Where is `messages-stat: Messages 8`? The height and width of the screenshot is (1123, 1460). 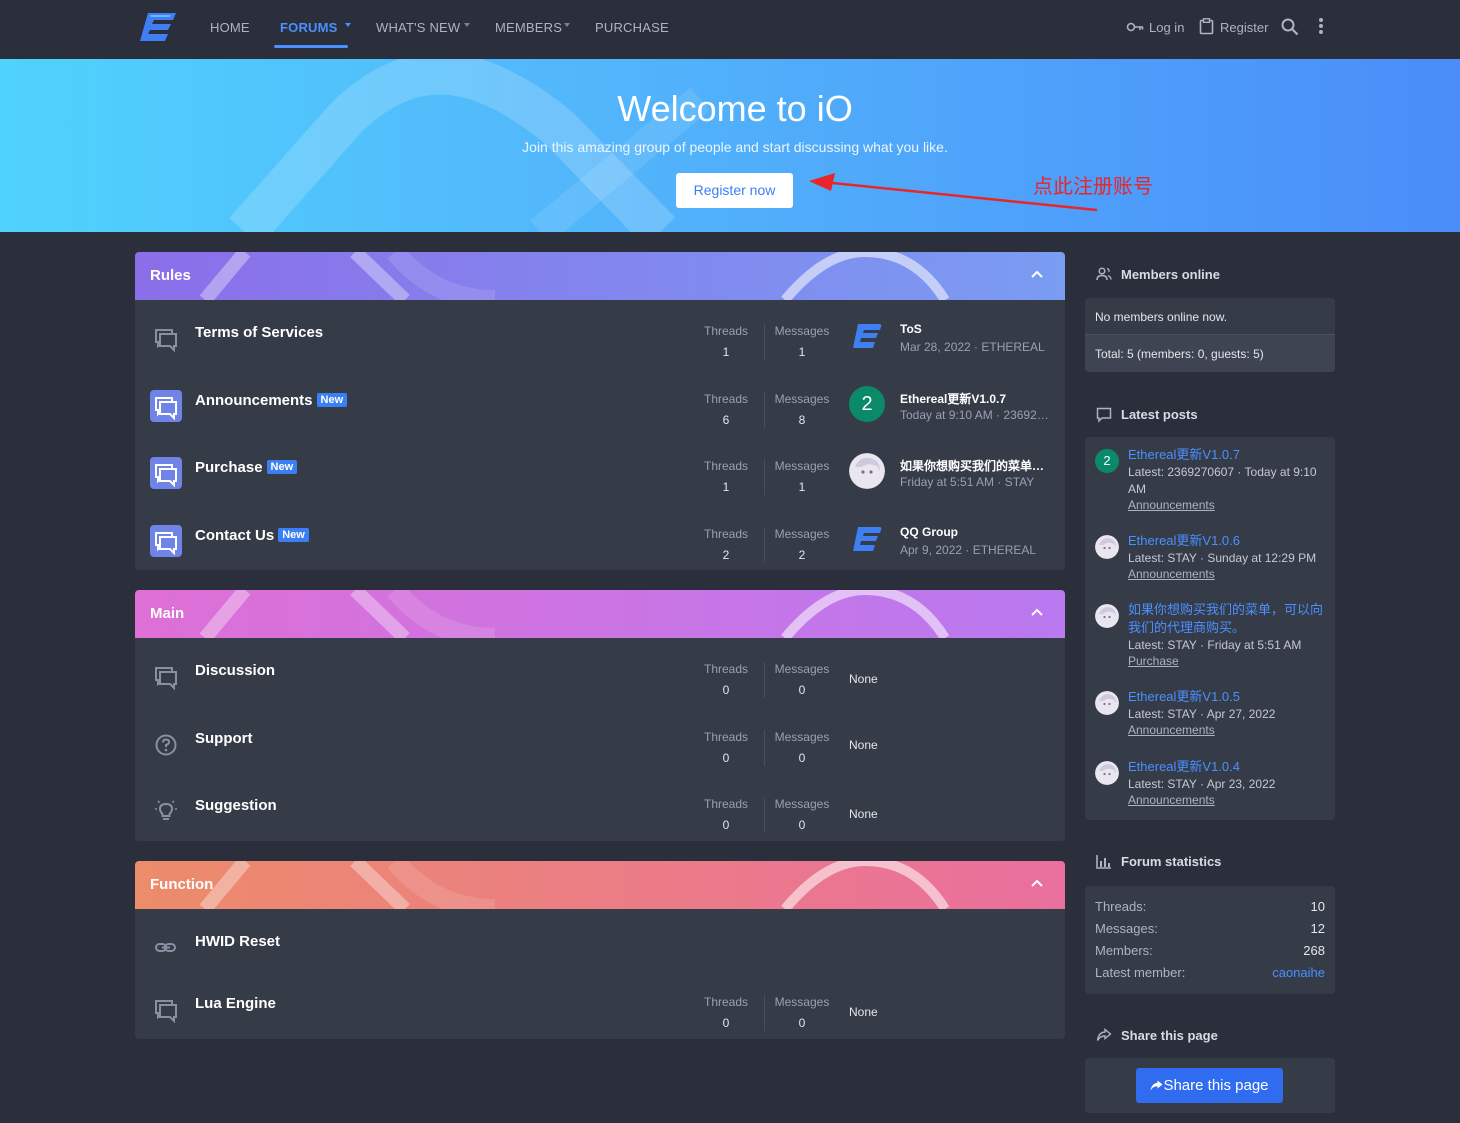 messages-stat: Messages 8 is located at coordinates (802, 409).